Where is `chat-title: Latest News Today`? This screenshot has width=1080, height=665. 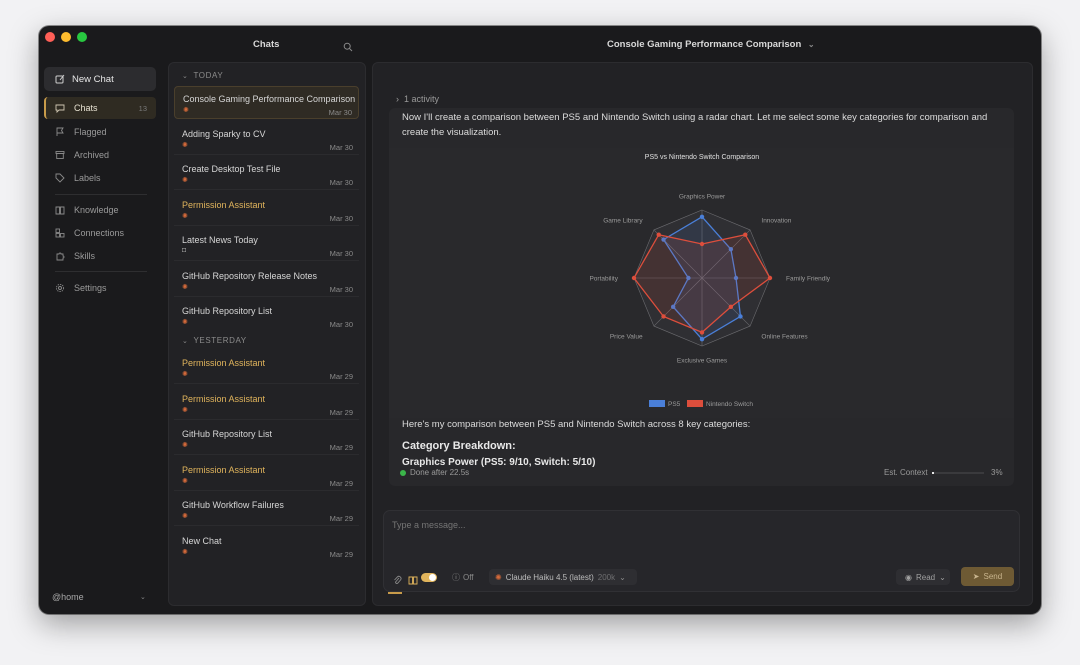 chat-title: Latest News Today is located at coordinates (220, 240).